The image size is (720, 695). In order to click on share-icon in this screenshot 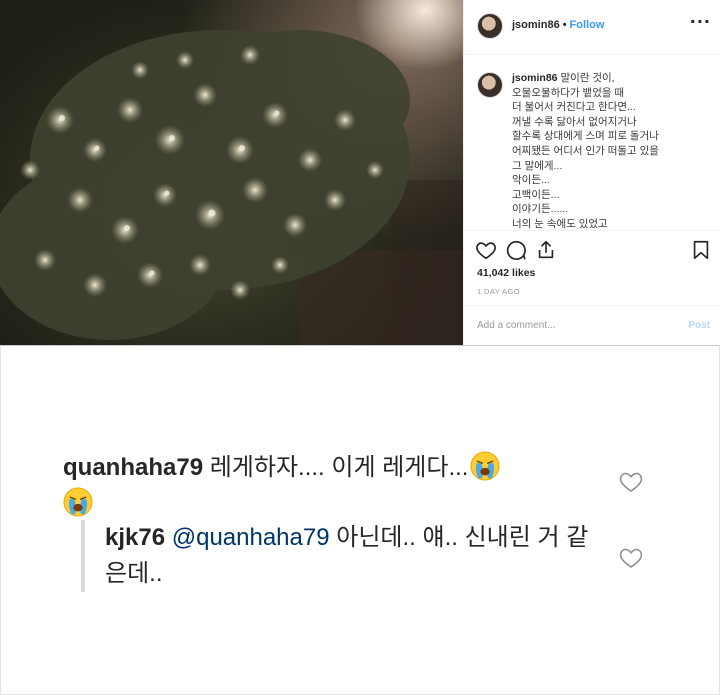, I will do `click(546, 250)`.